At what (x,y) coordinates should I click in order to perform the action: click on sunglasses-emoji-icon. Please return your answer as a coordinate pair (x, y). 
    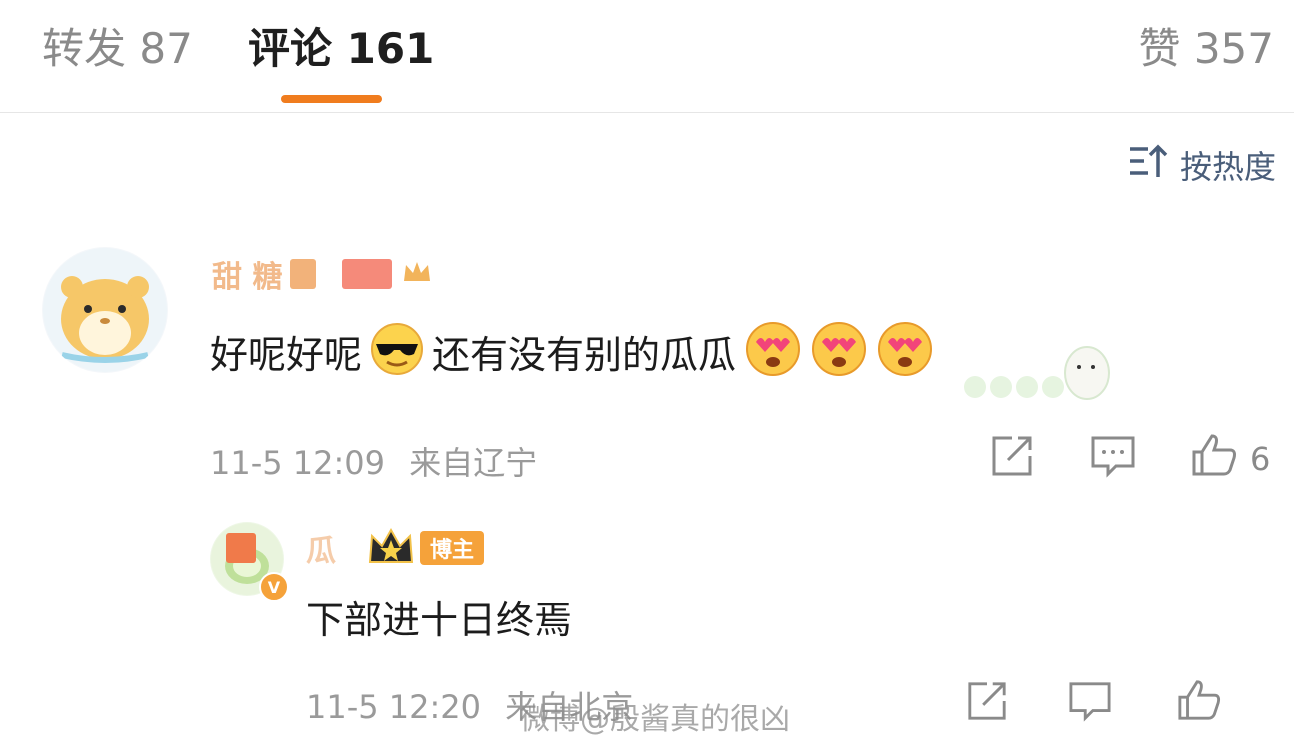
    Looking at the image, I should click on (397, 354).